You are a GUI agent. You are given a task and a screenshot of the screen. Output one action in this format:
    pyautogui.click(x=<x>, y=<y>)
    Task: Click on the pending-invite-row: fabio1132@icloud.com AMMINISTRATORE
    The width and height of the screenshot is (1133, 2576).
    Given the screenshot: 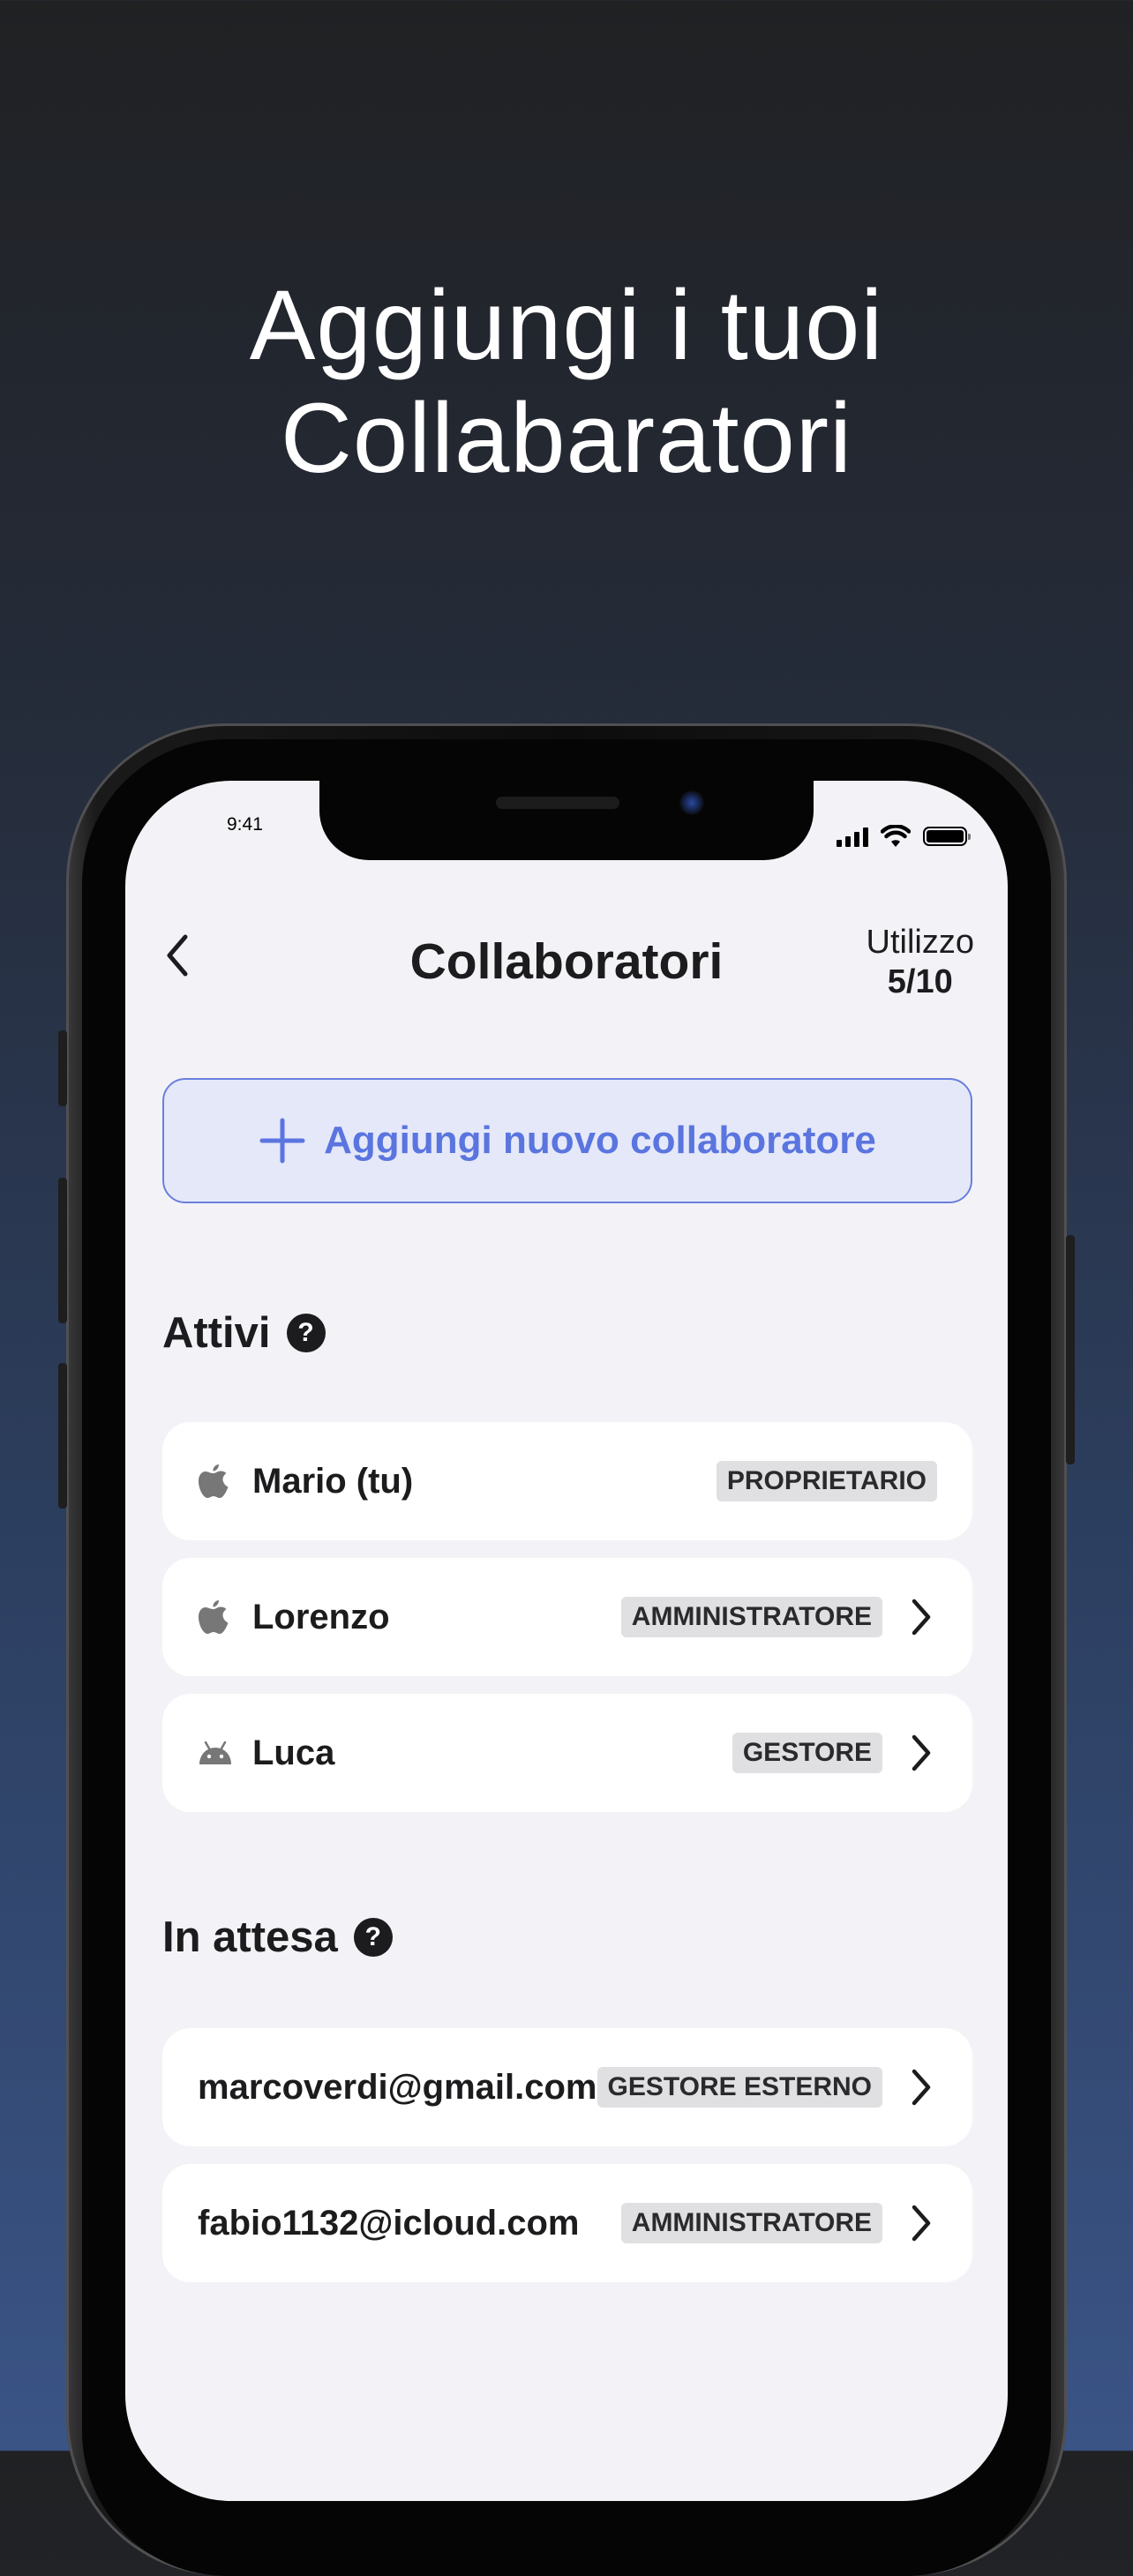 What is the action you would take?
    pyautogui.click(x=567, y=2223)
    